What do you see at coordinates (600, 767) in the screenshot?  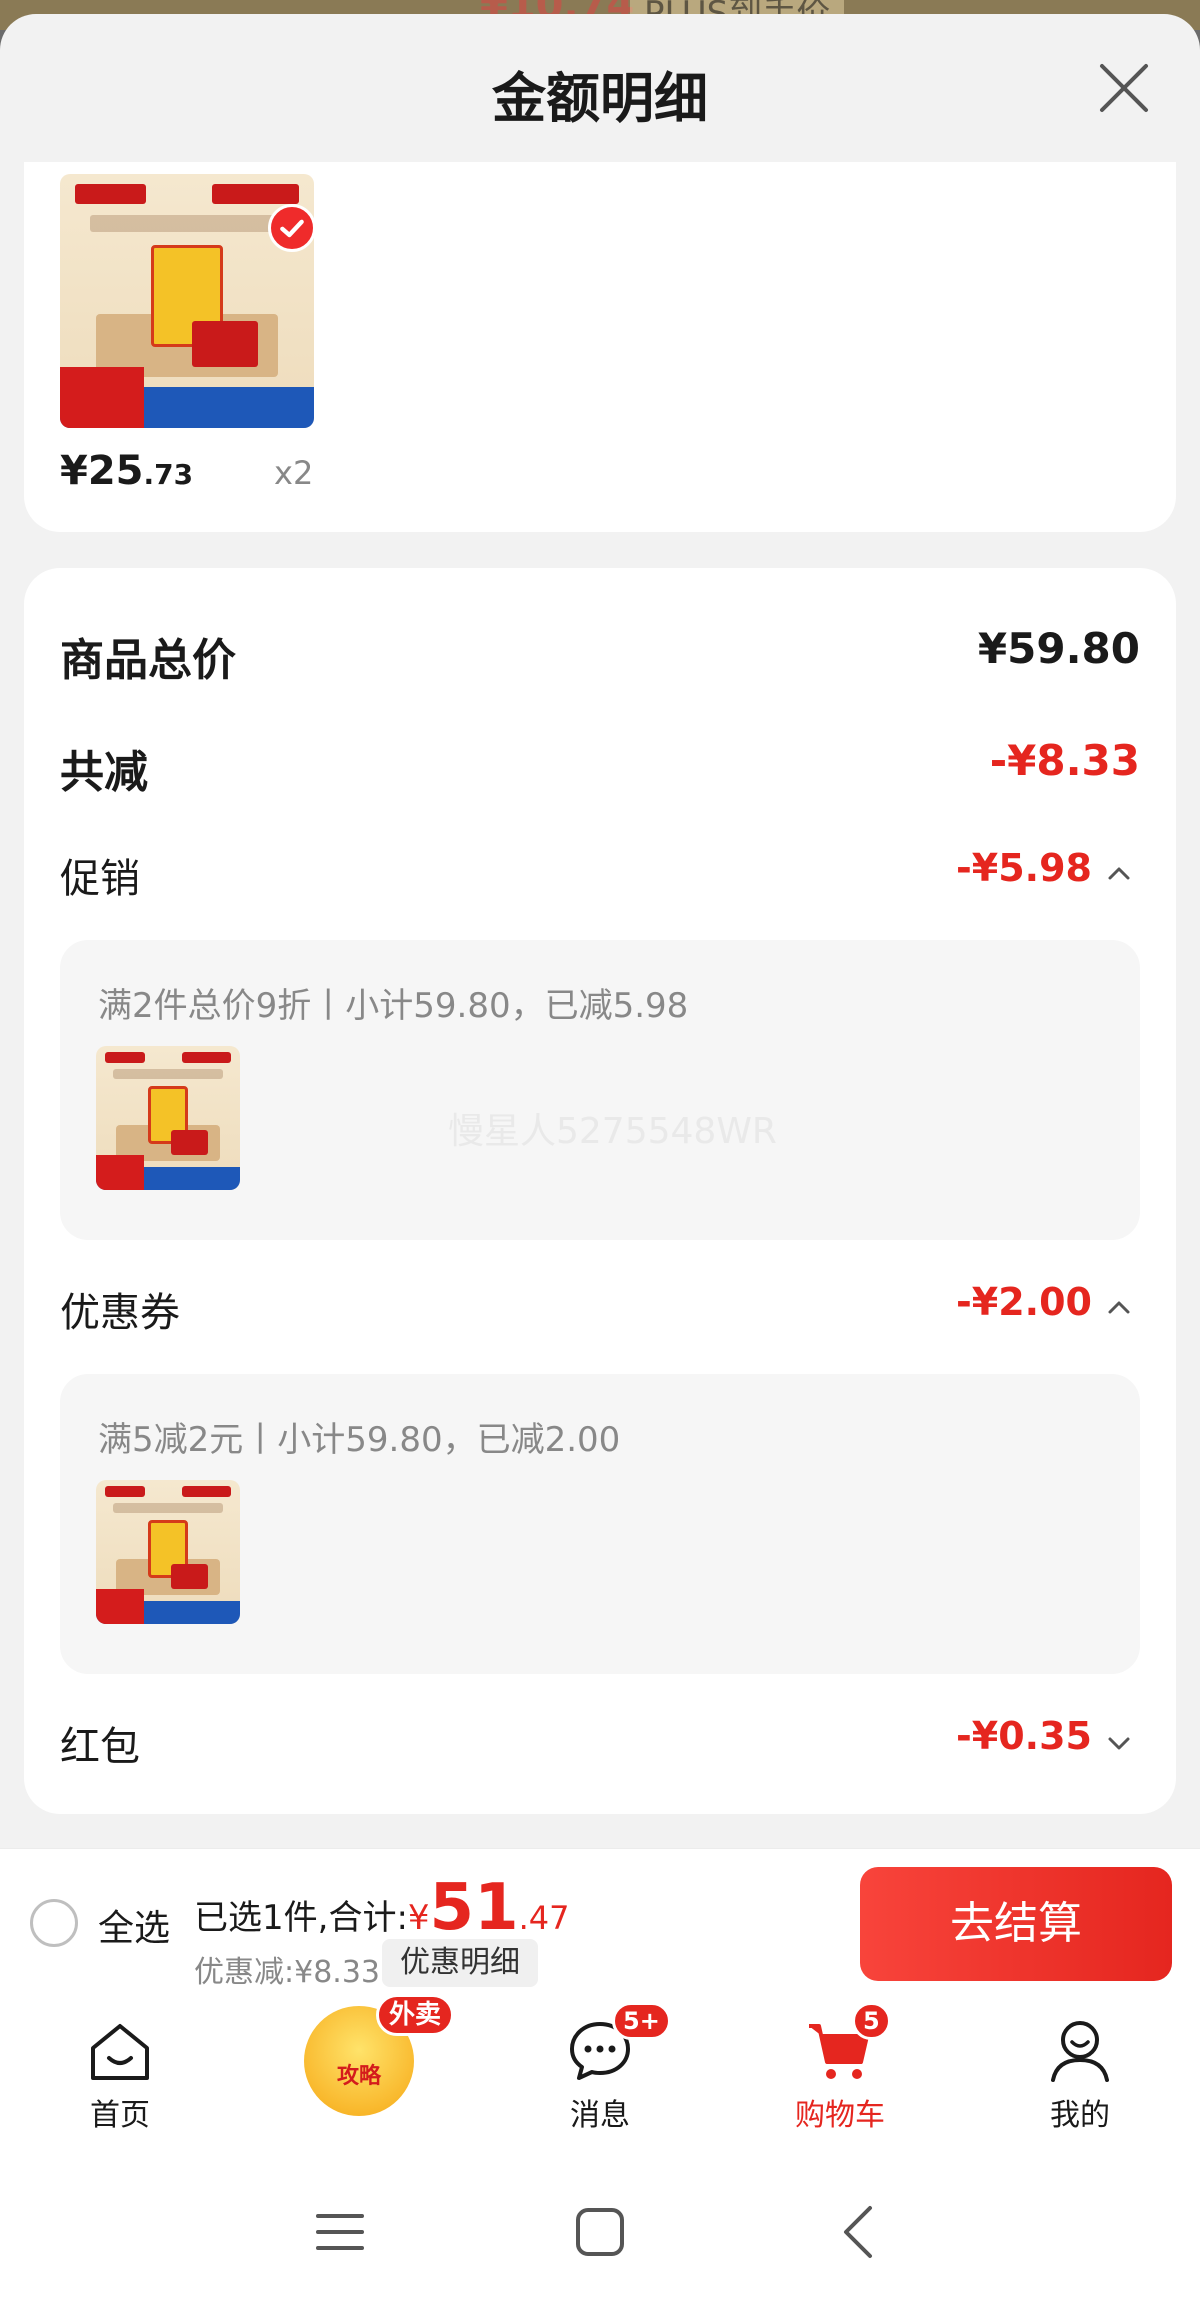 I see `total-reduce-row: 共减 -¥8.33` at bounding box center [600, 767].